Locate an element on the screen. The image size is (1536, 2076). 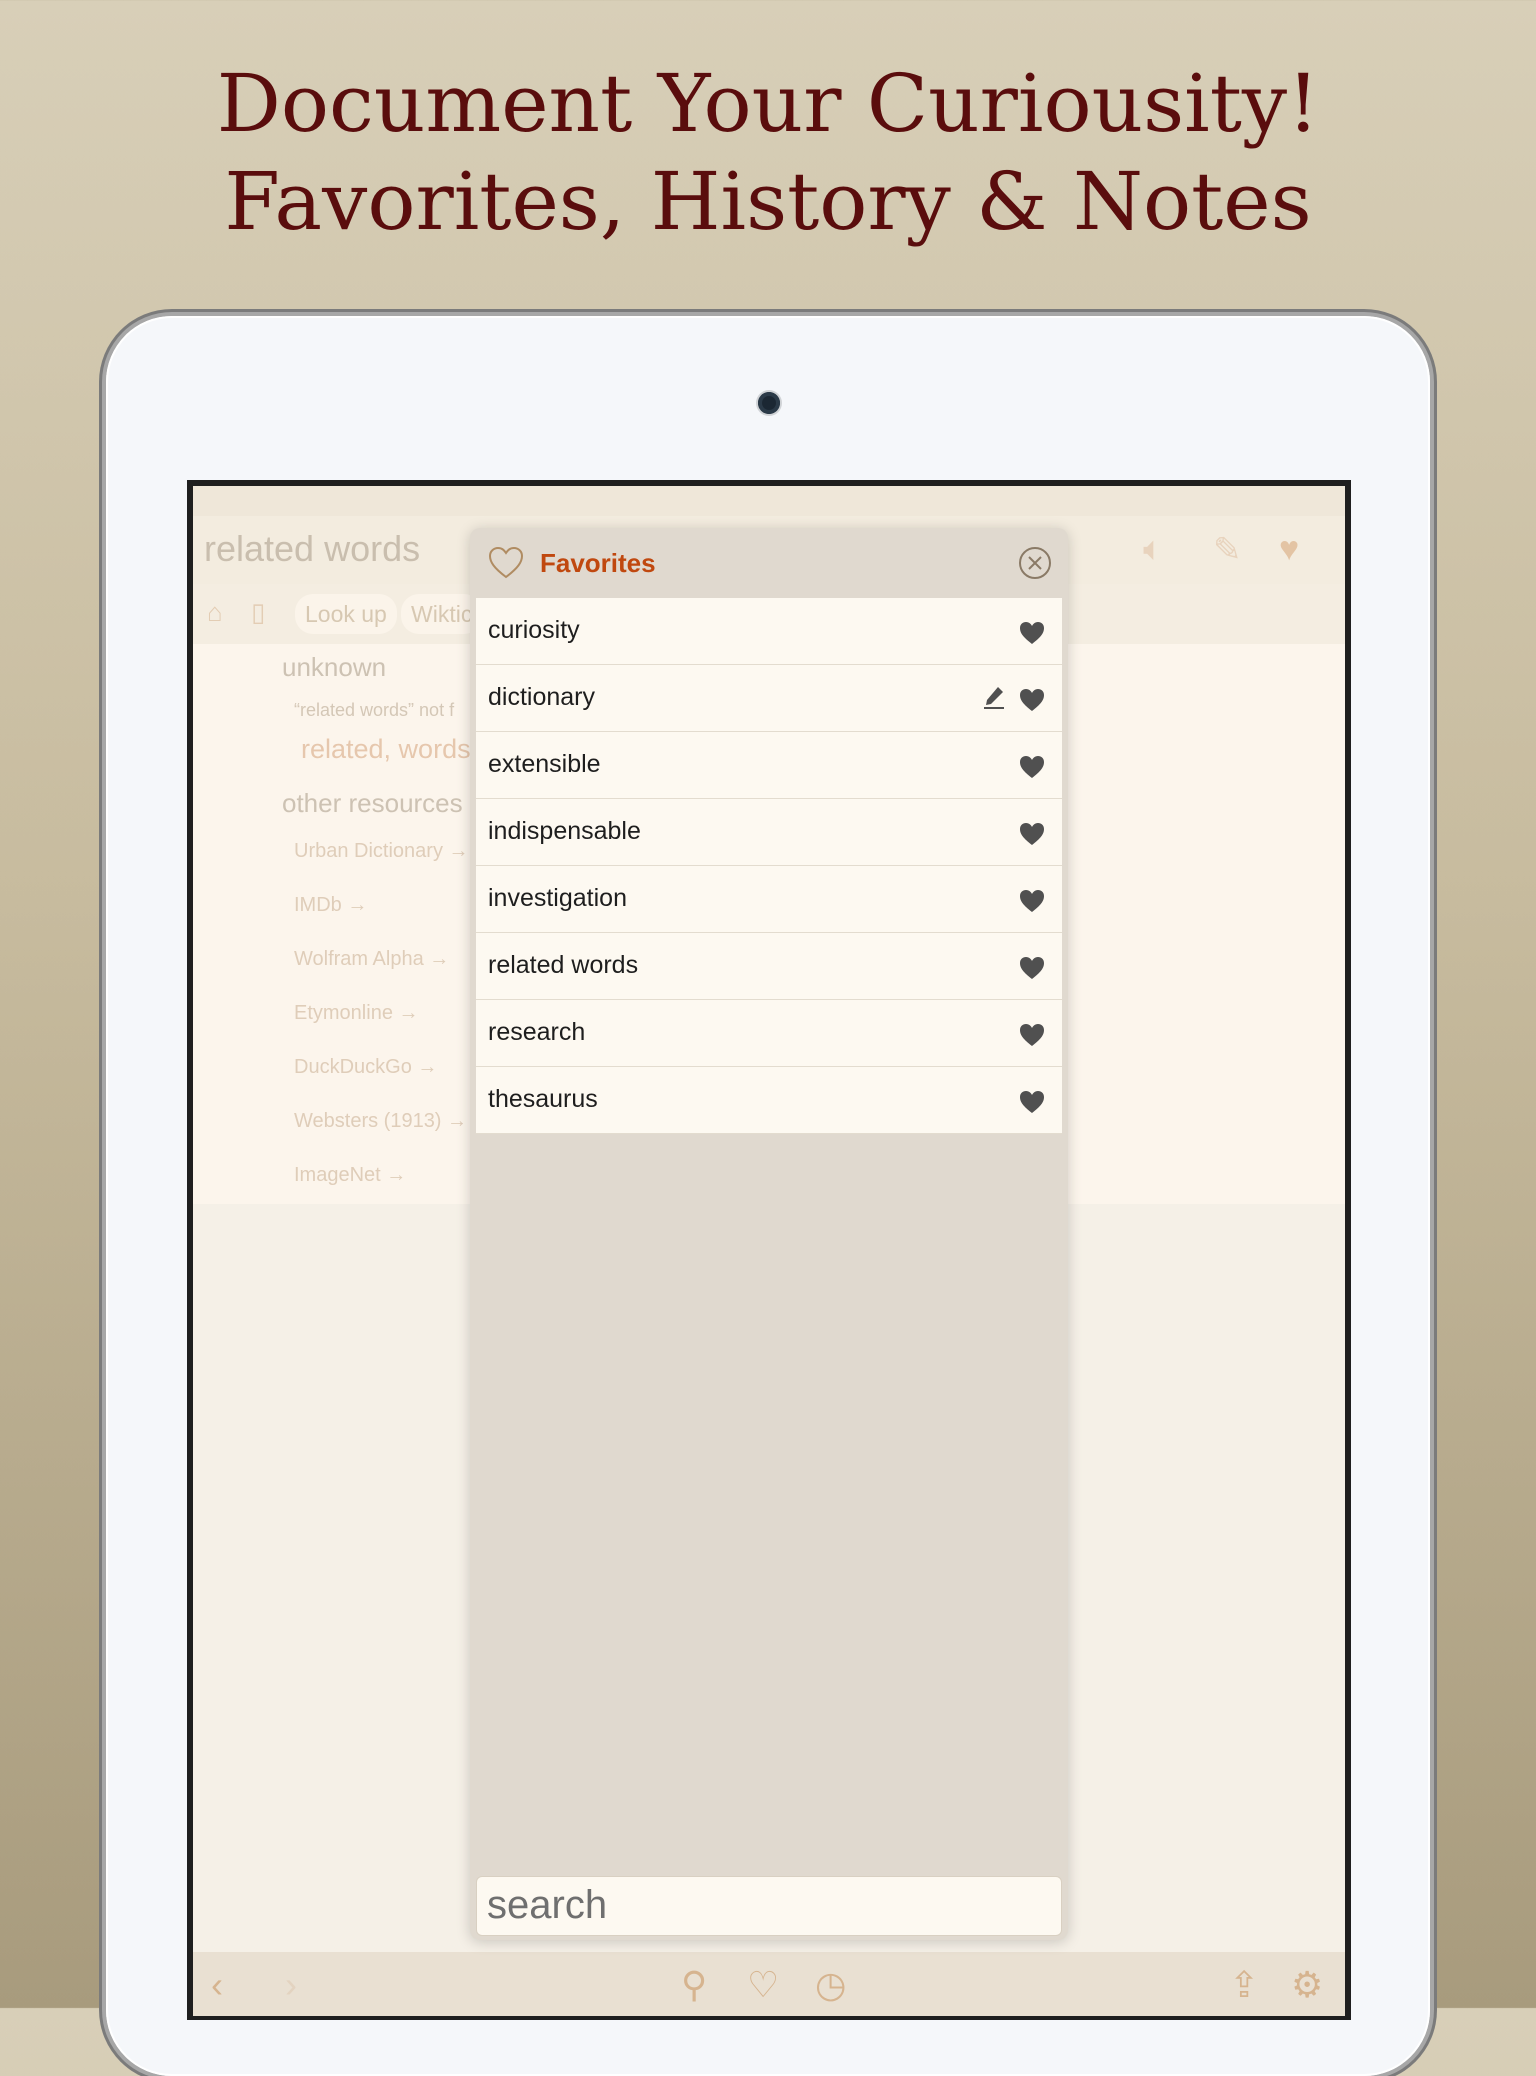
favorites-icon: ♡ is located at coordinates (763, 1985).